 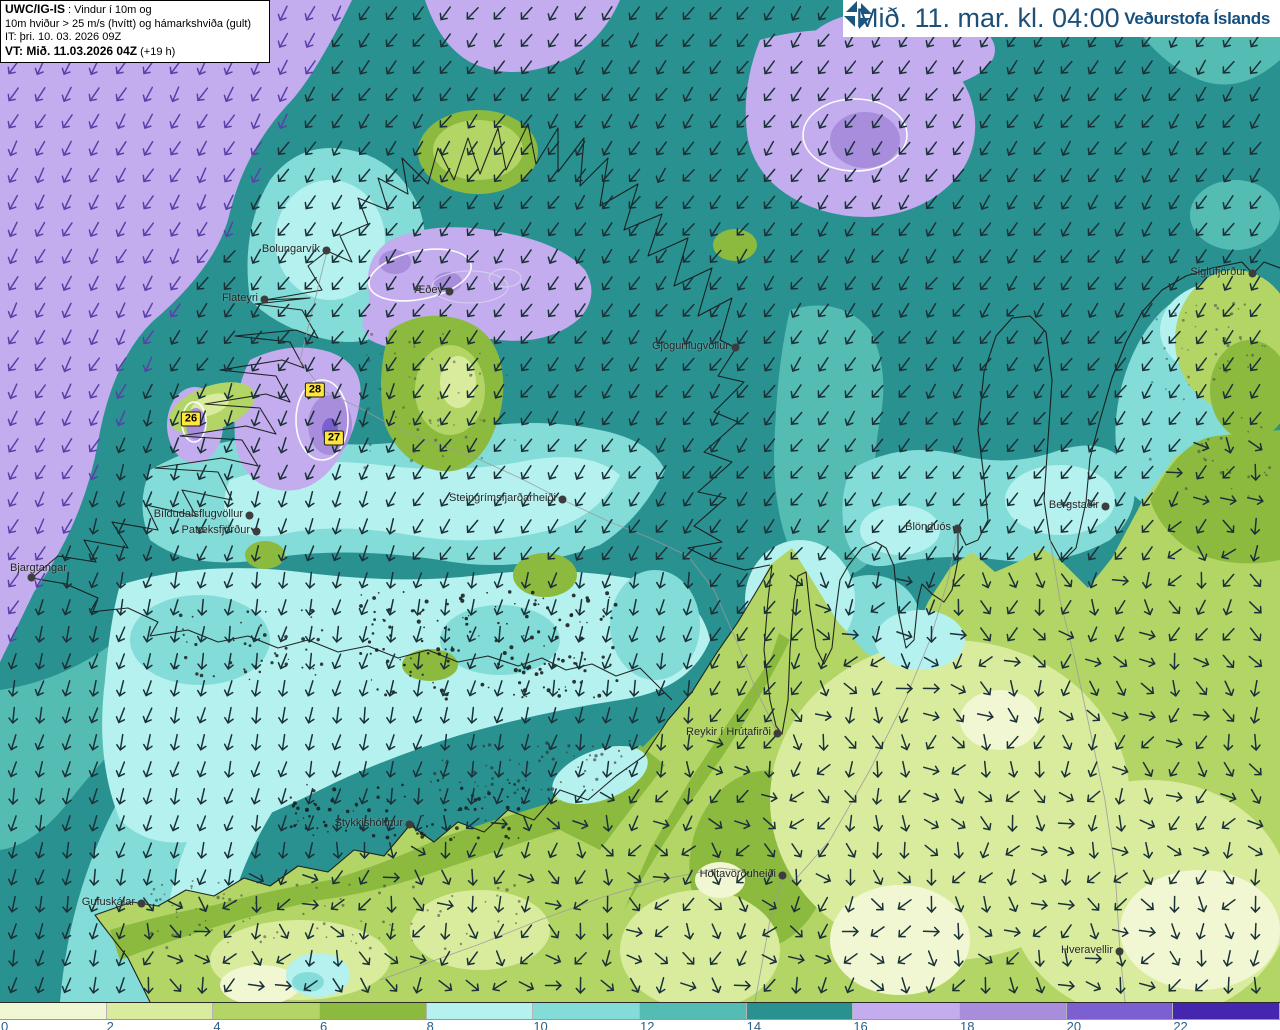 I want to click on legend-tick: 12, so click(x=647, y=1024).